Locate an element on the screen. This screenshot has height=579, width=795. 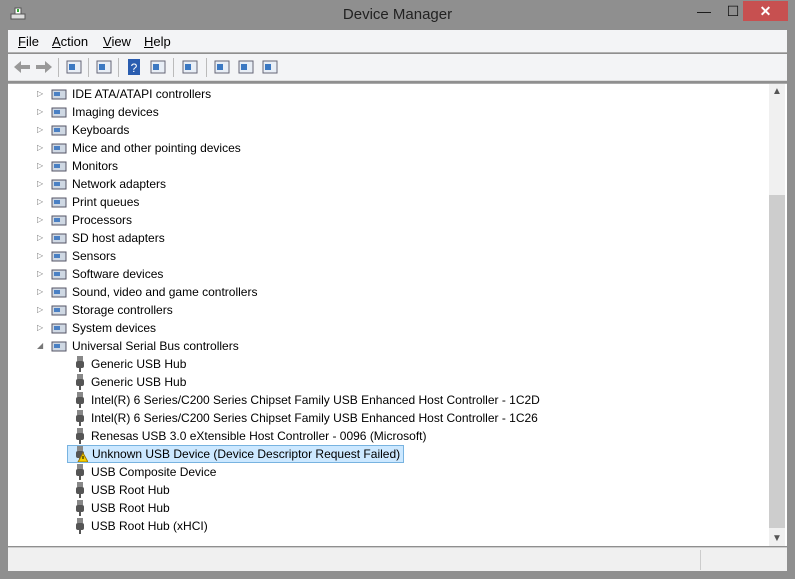
title-bar: Device Manager — ☐ ✕ is located at coordinates (397, 15).